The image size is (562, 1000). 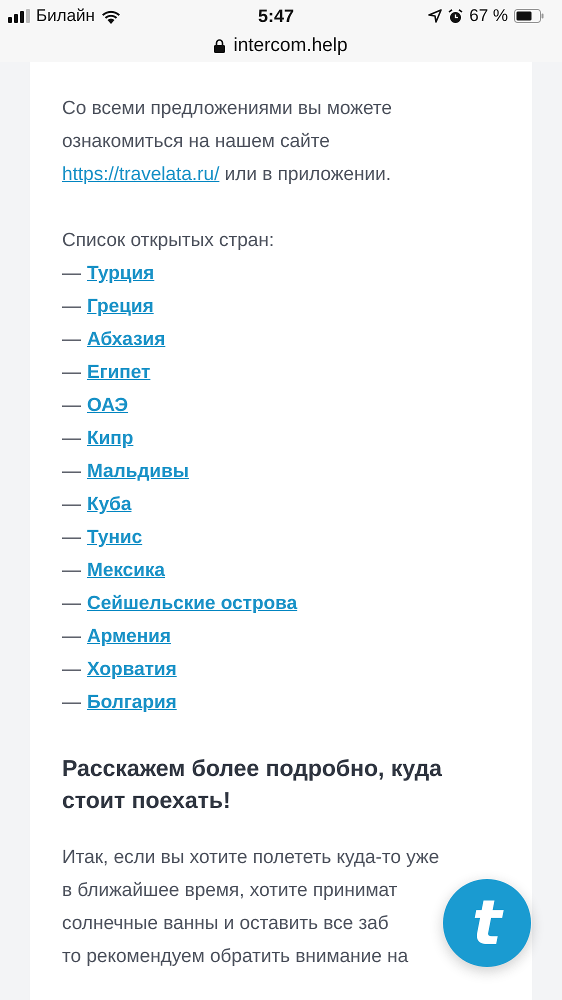 What do you see at coordinates (169, 241) in the screenshot?
I see `list-title: Список открытых стран:` at bounding box center [169, 241].